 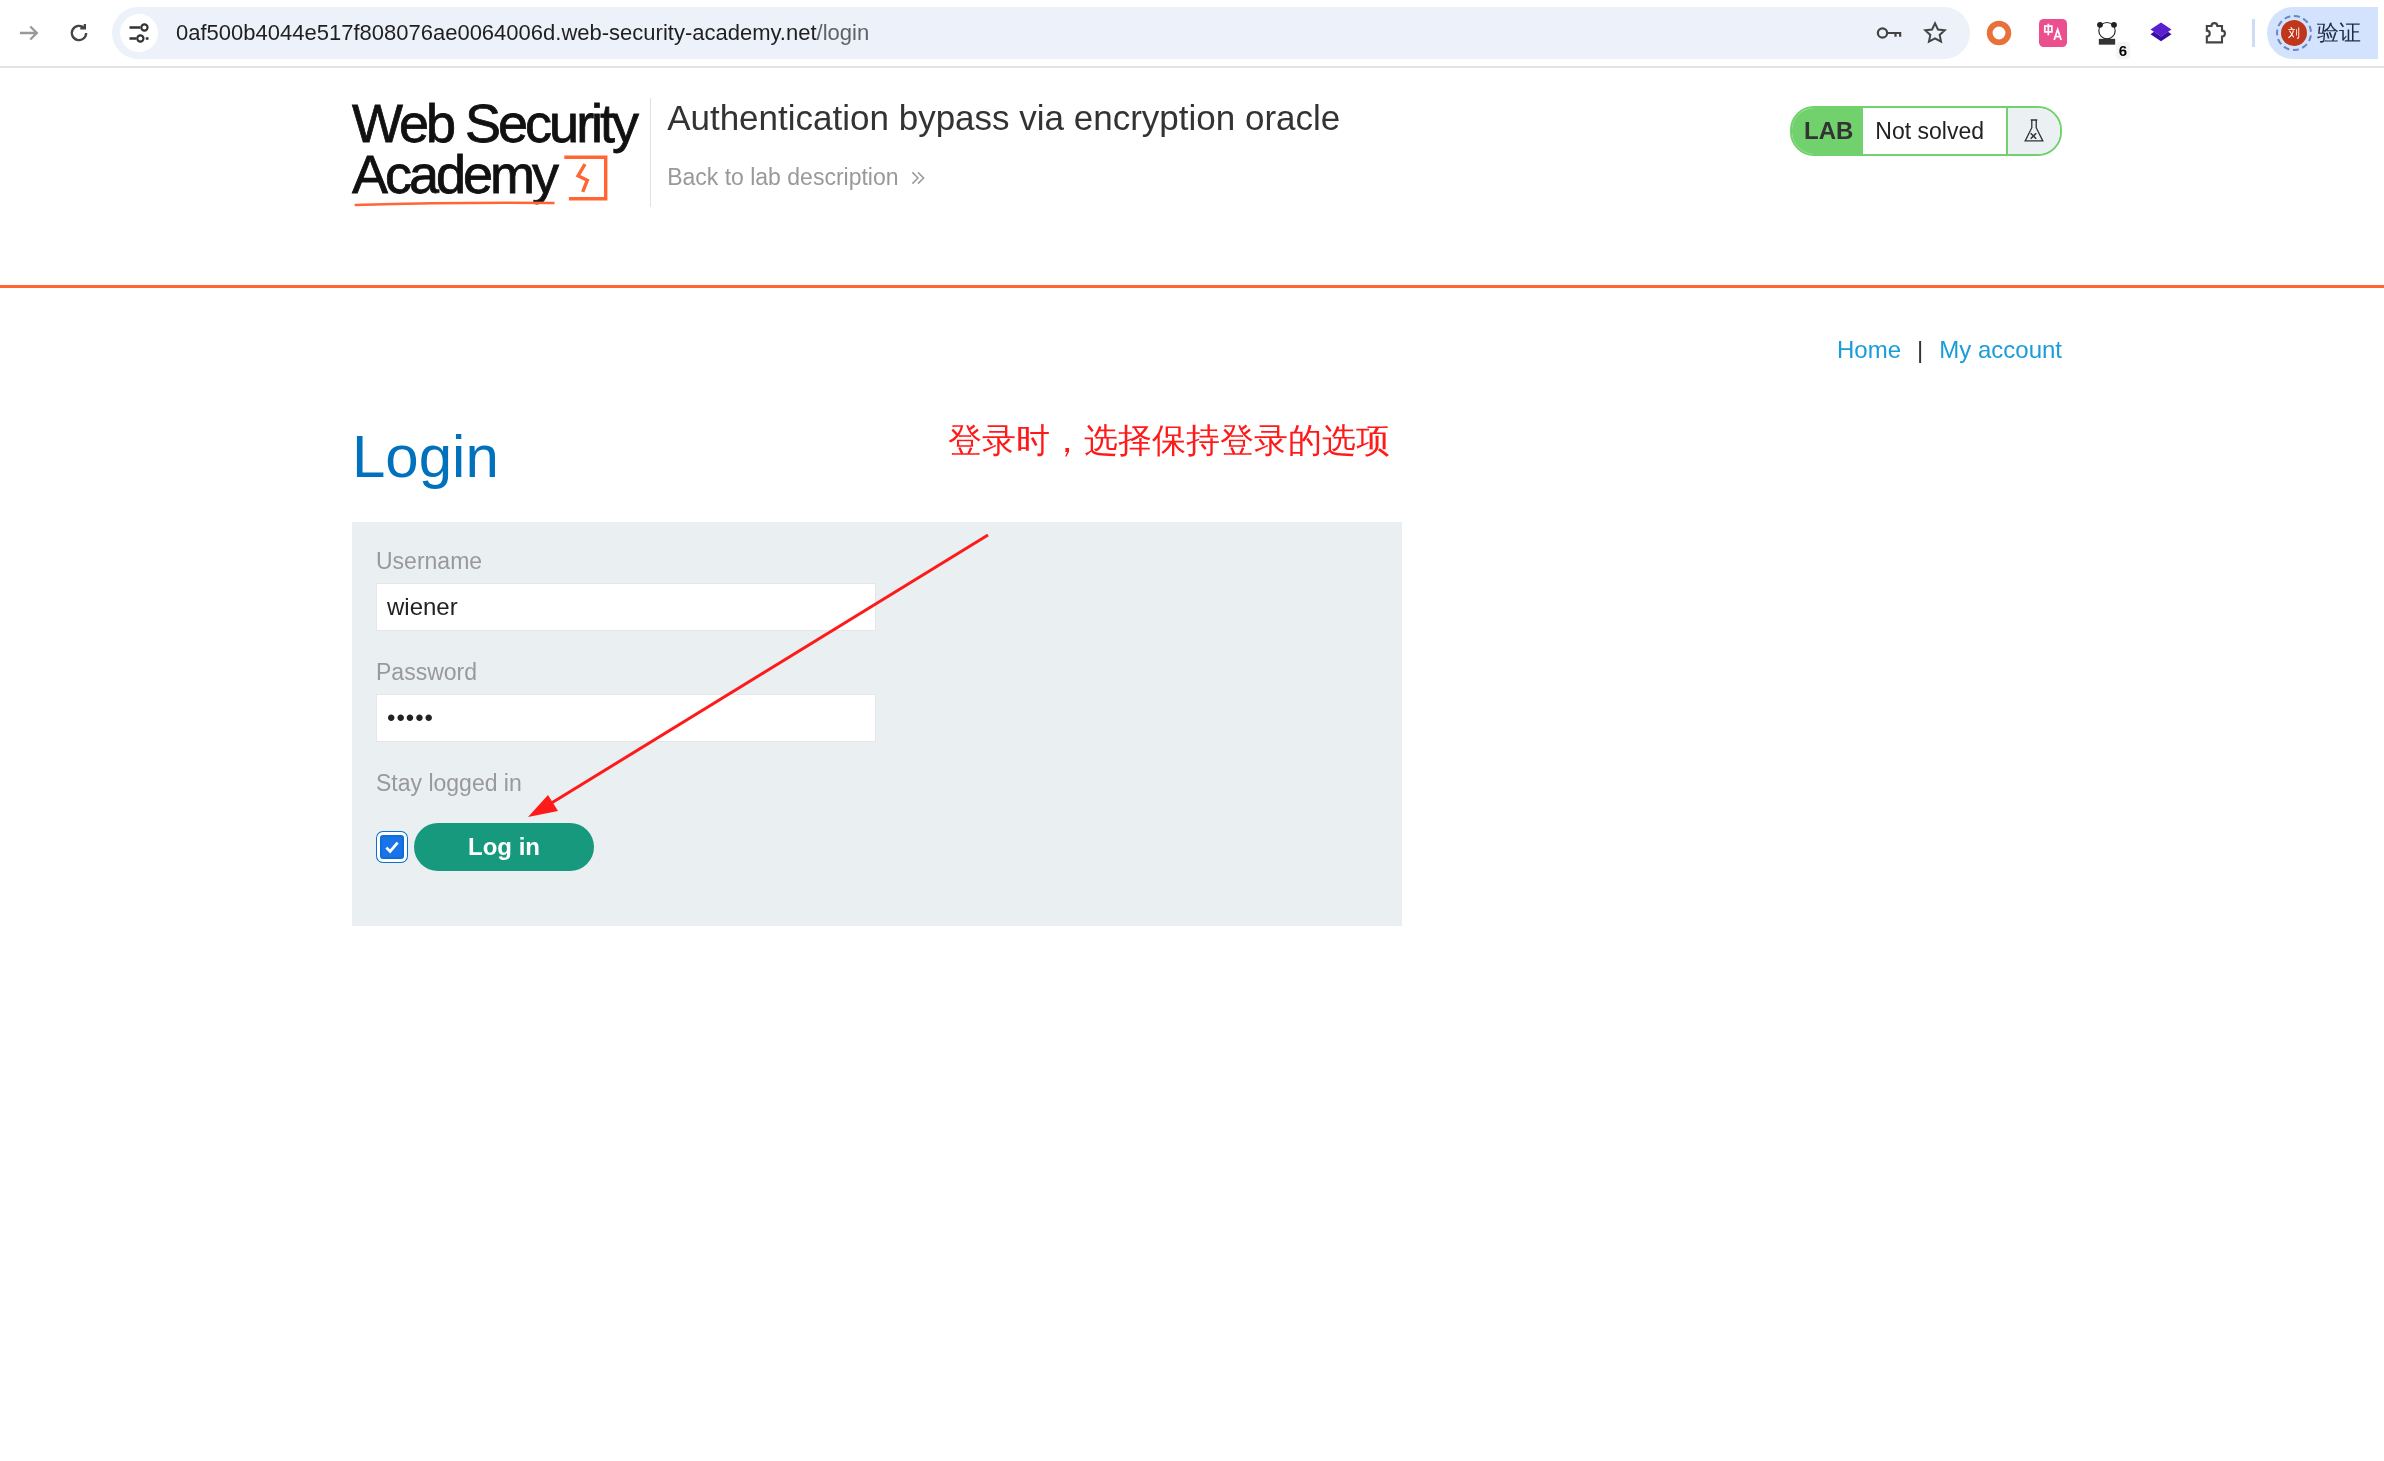 I want to click on url-text: 0af500b4044e517f808076ae0064006d.web-security-academy.net/login, so click(x=523, y=33).